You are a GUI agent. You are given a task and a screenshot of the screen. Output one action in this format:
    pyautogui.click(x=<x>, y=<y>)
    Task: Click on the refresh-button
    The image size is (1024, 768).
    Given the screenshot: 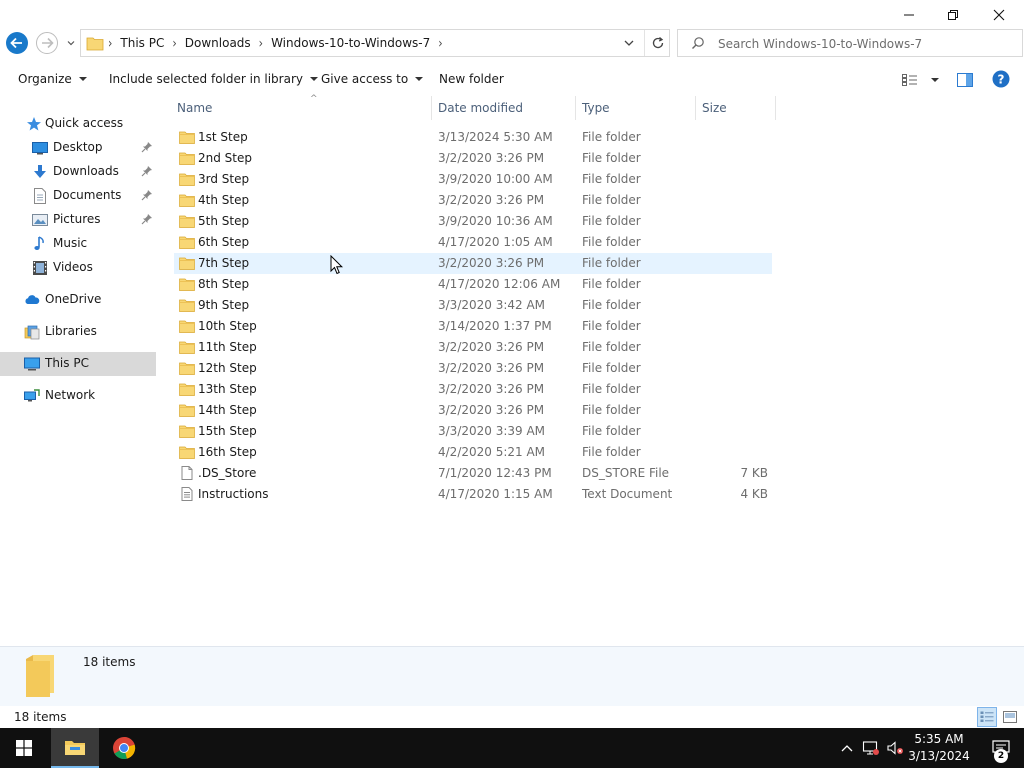 What is the action you would take?
    pyautogui.click(x=657, y=43)
    